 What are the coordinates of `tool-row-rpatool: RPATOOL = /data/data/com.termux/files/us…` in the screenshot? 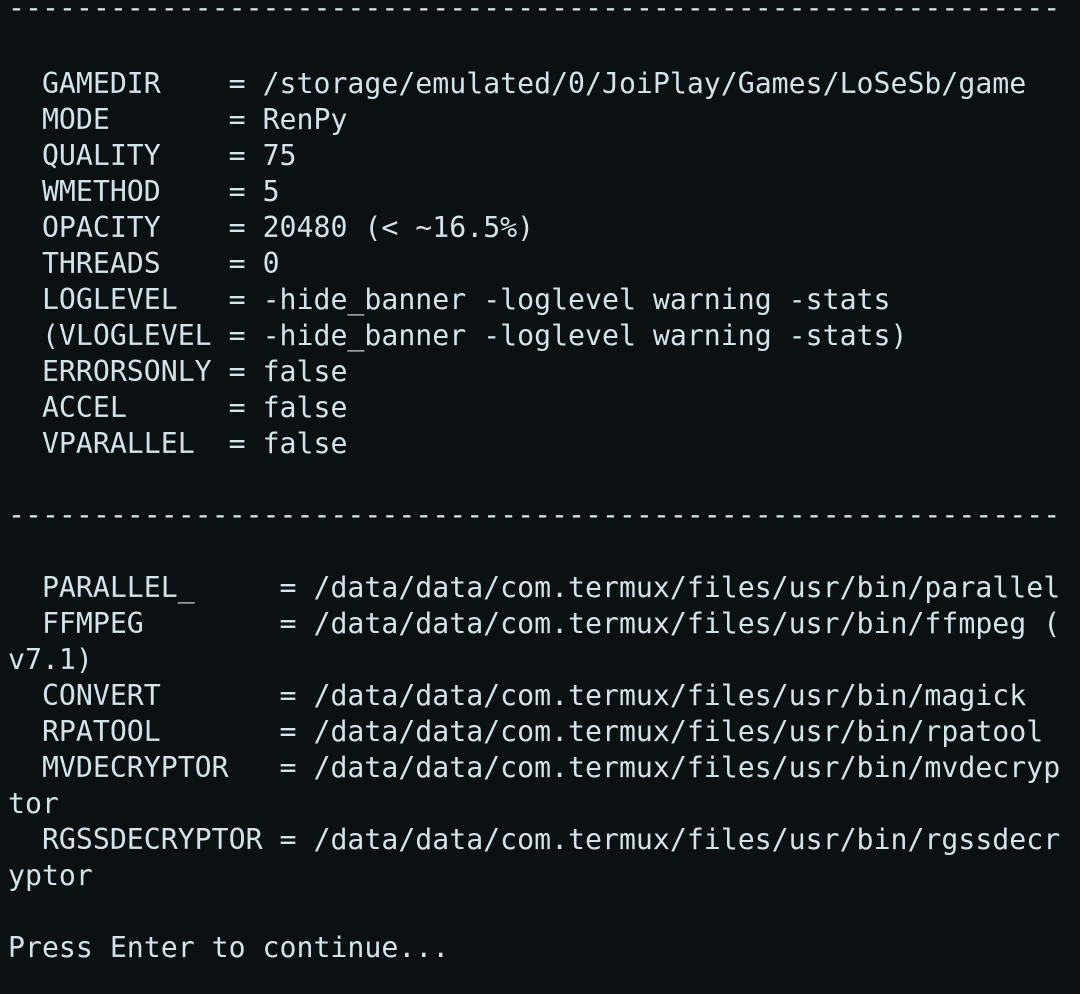 It's located at (525, 732).